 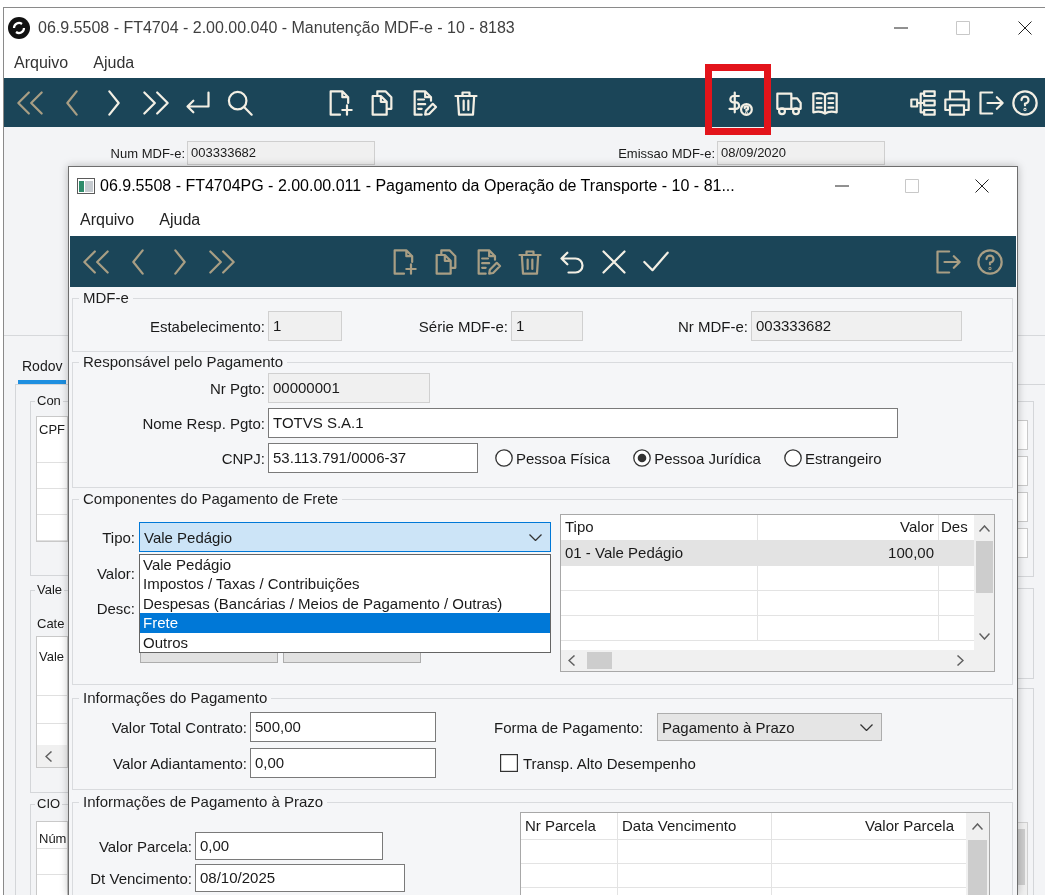 What do you see at coordinates (462, 326) in the screenshot?
I see `field-label: Série MDF-e:` at bounding box center [462, 326].